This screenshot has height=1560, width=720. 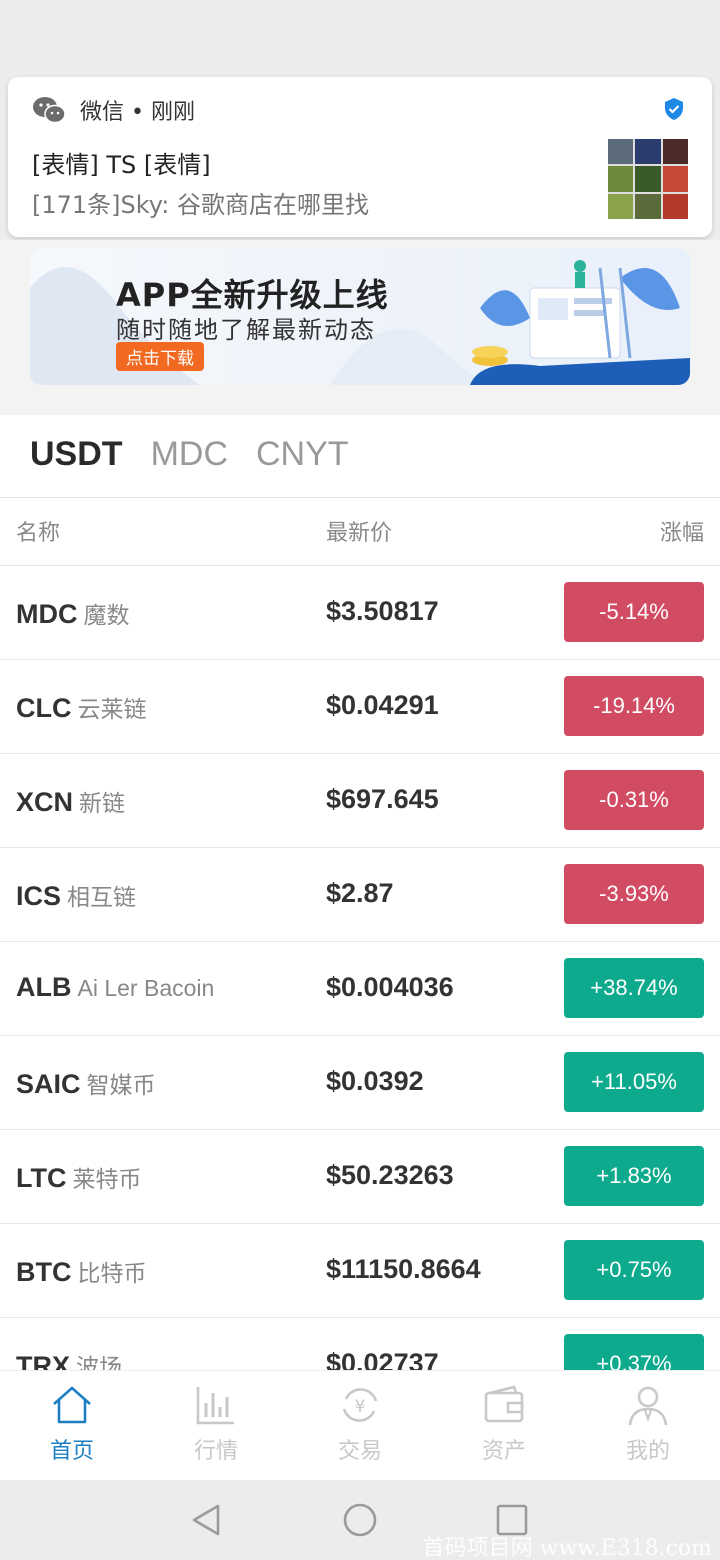 What do you see at coordinates (76, 454) in the screenshot?
I see `tab-usdt: USDT` at bounding box center [76, 454].